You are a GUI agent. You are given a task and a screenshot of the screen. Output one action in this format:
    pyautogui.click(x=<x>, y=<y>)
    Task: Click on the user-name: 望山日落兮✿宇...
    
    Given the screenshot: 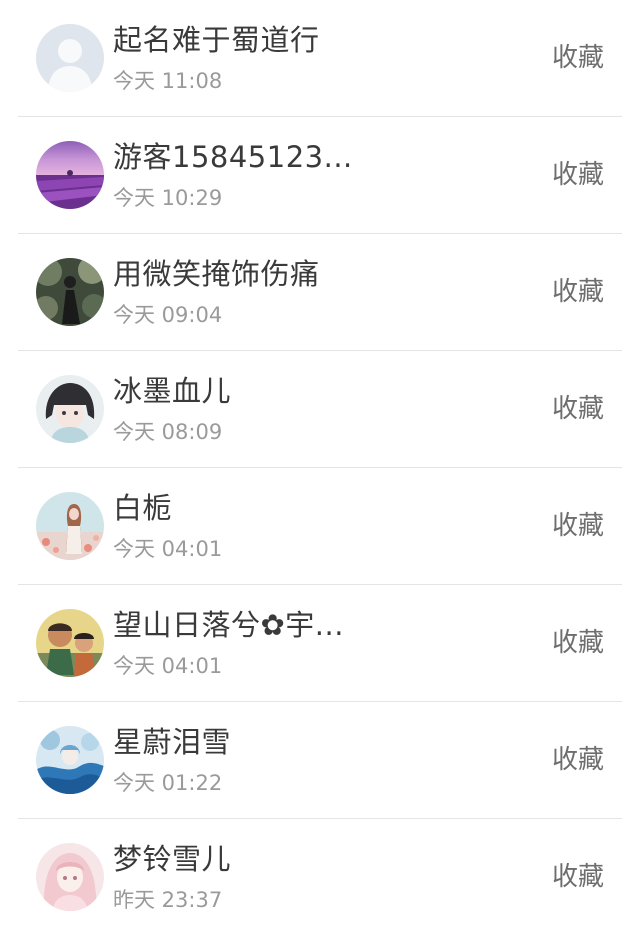 What is the action you would take?
    pyautogui.click(x=228, y=625)
    